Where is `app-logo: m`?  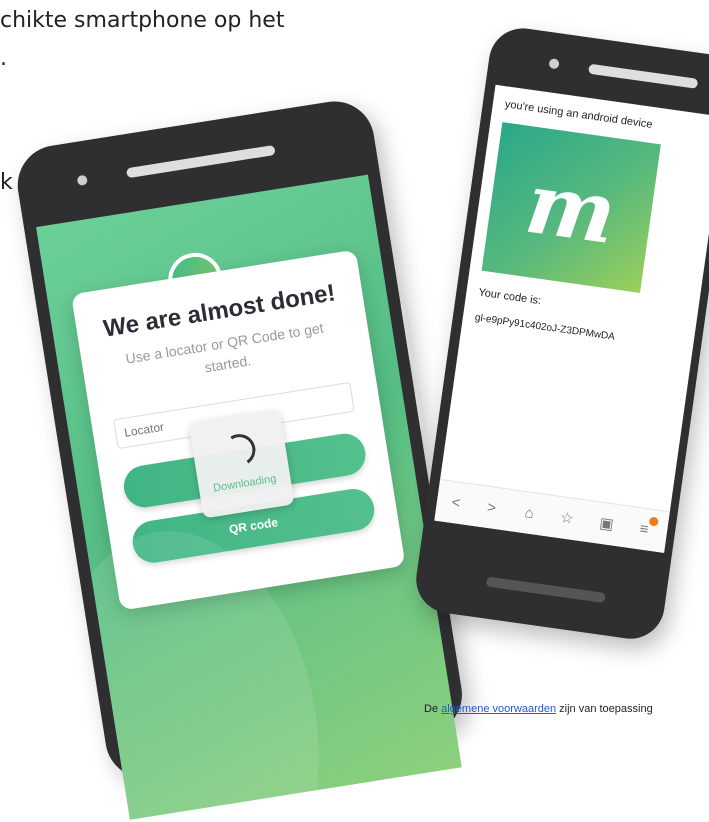 app-logo: m is located at coordinates (571, 207).